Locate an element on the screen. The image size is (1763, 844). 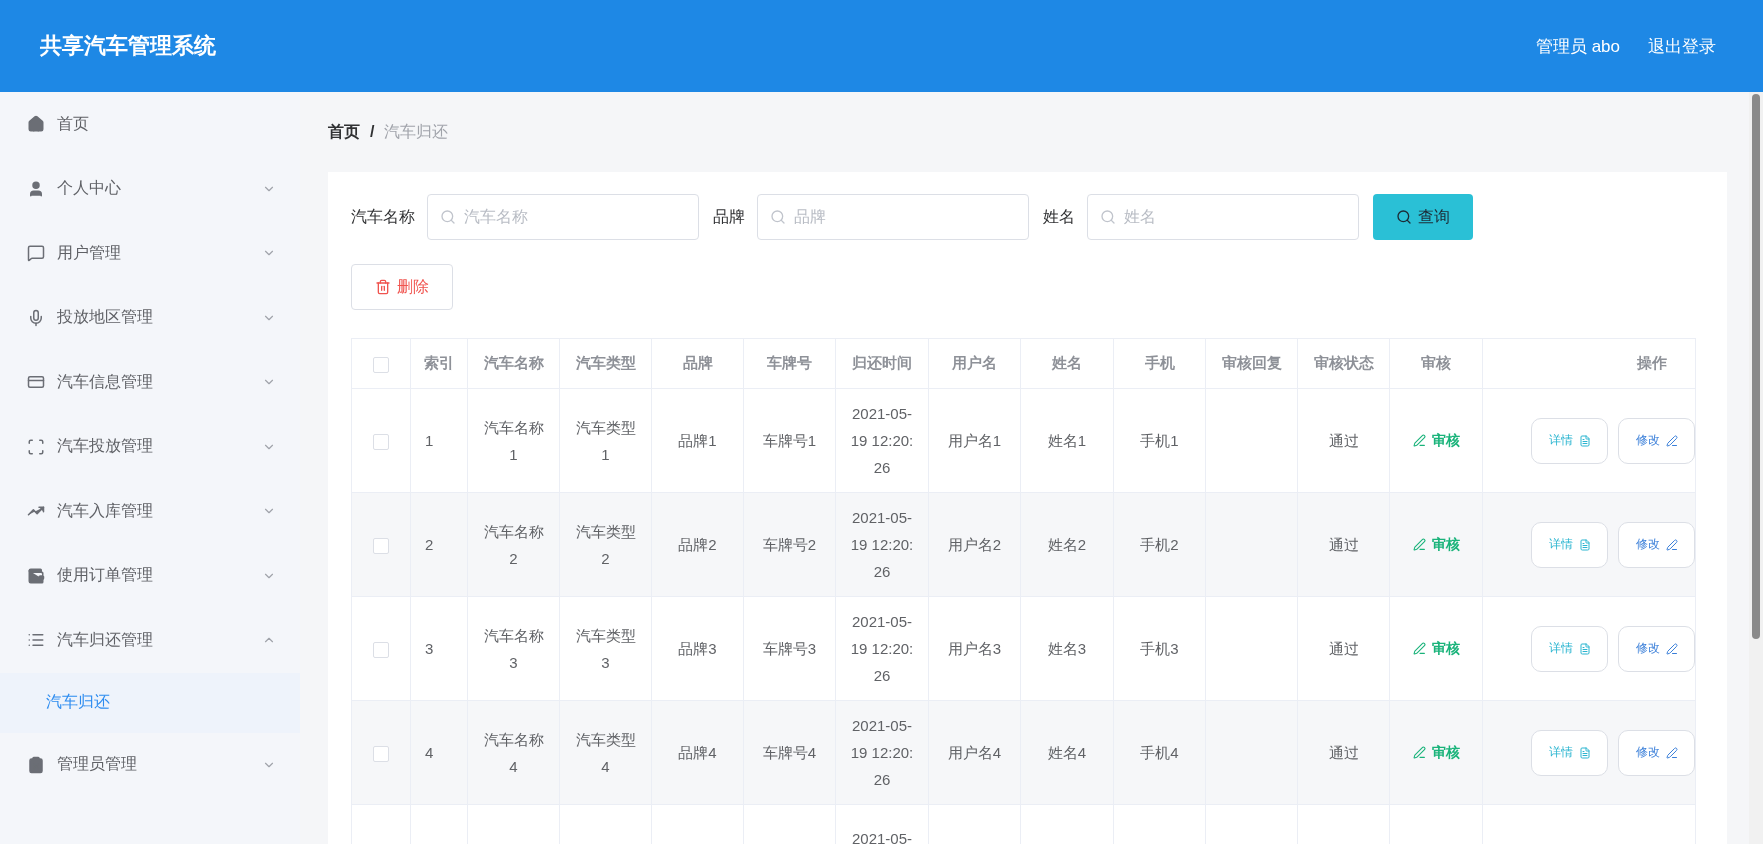
table-cell: 汽车名称3 is located at coordinates (513, 648).